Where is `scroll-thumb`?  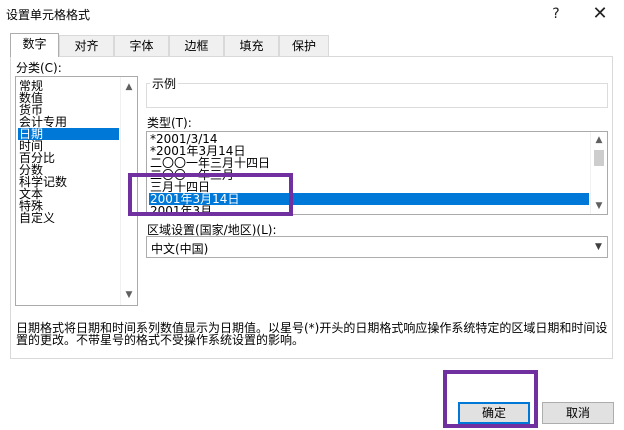
scroll-thumb is located at coordinates (599, 158).